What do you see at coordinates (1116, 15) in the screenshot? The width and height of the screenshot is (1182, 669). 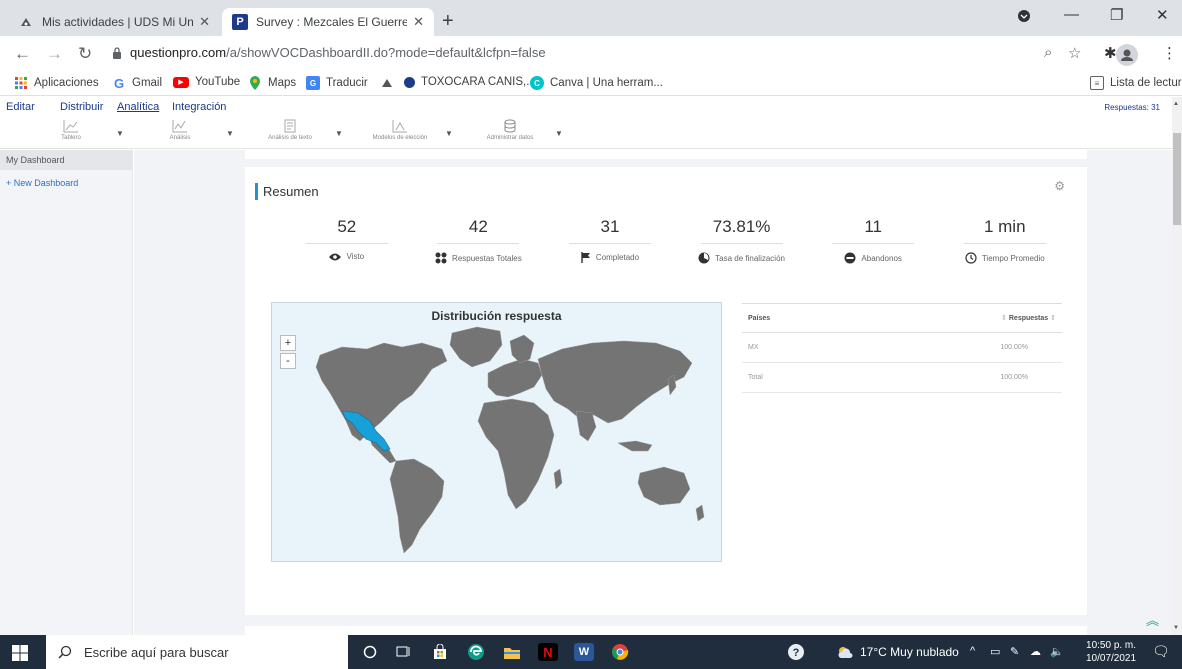 I see `restore-icon: ❐` at bounding box center [1116, 15].